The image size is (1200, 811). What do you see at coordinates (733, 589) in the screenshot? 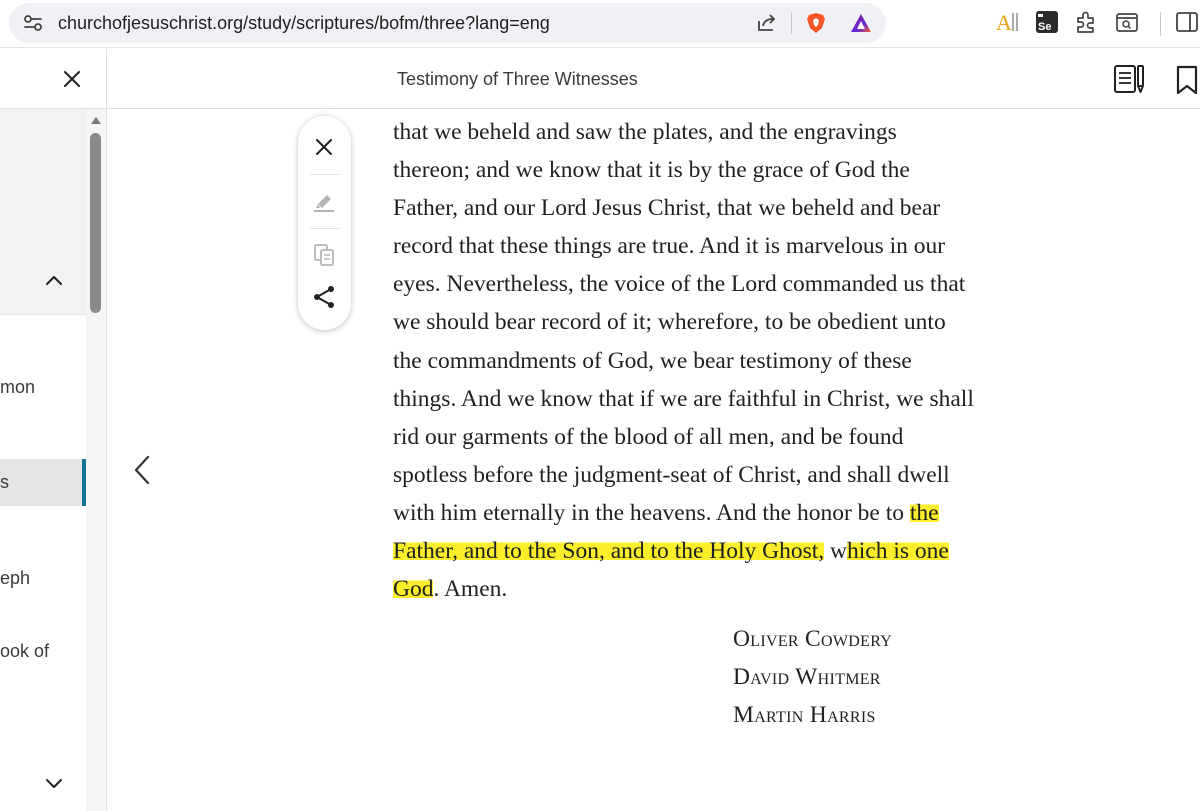
I see `verse-line: God. Amen.` at bounding box center [733, 589].